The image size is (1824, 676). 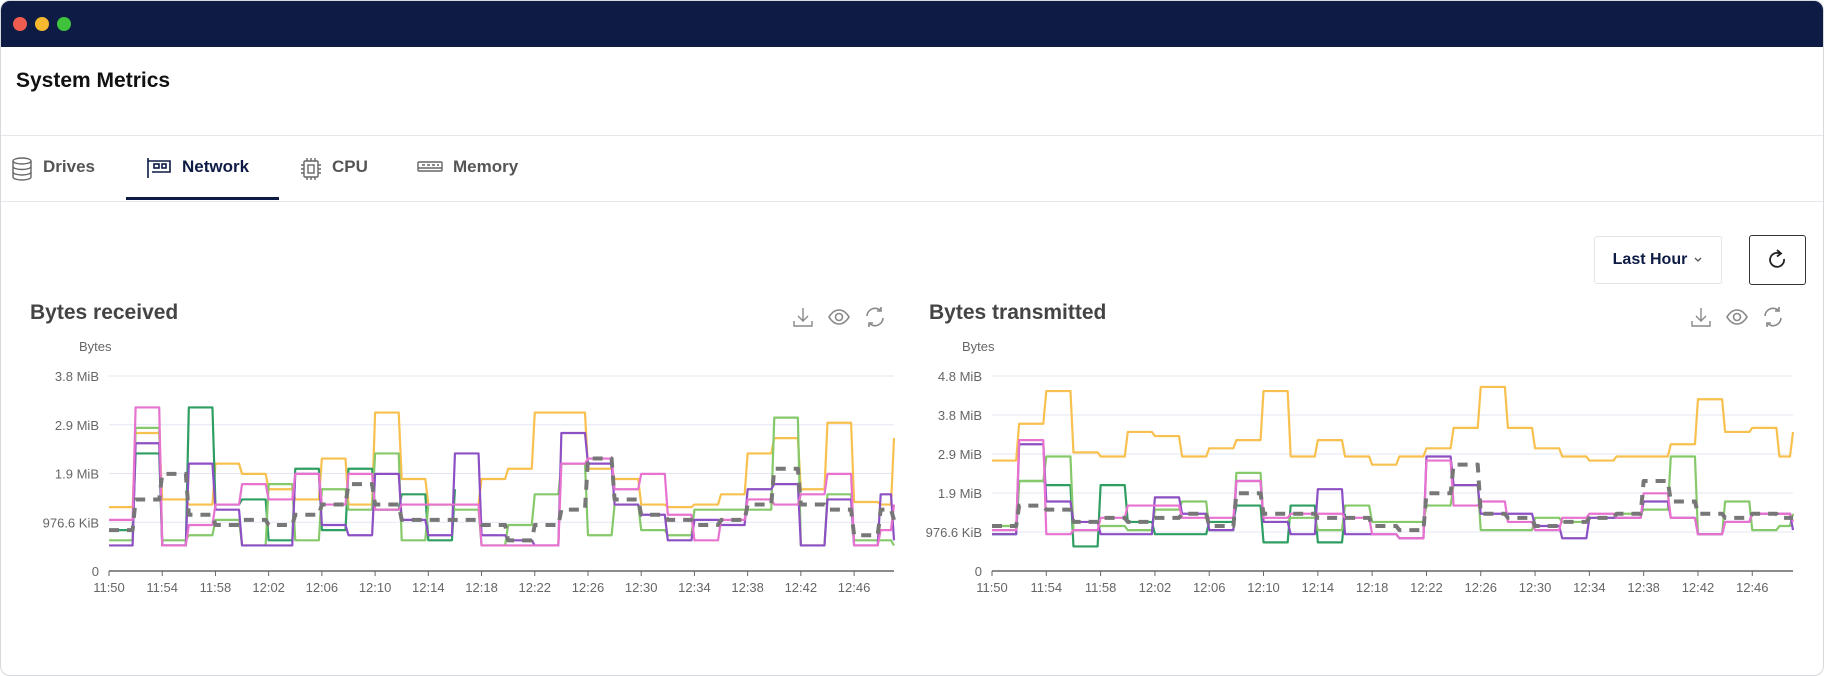 I want to click on x-tick-label: 12:02, so click(x=1155, y=587).